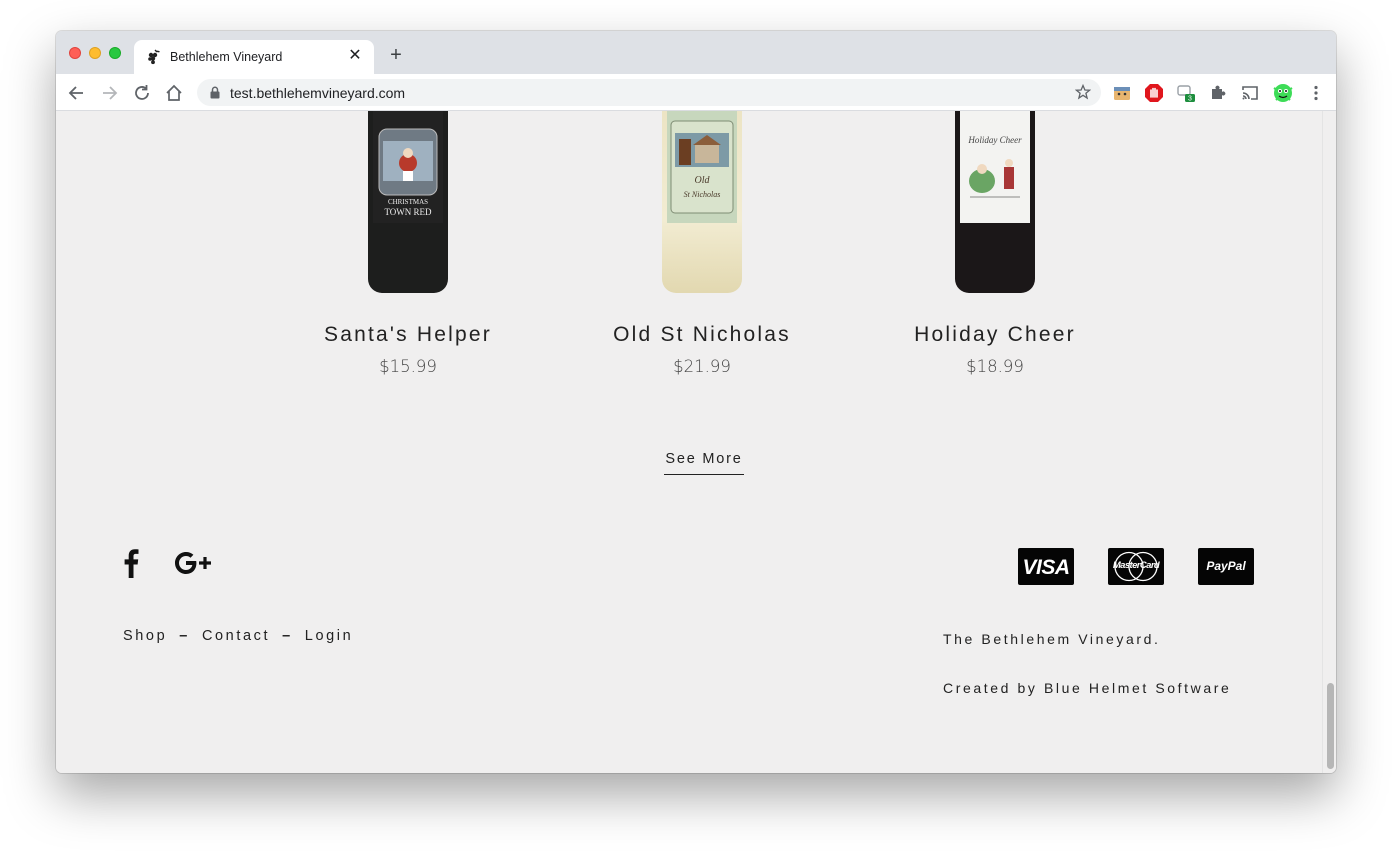 This screenshot has width=1392, height=853. What do you see at coordinates (174, 93) in the screenshot?
I see `home-icon` at bounding box center [174, 93].